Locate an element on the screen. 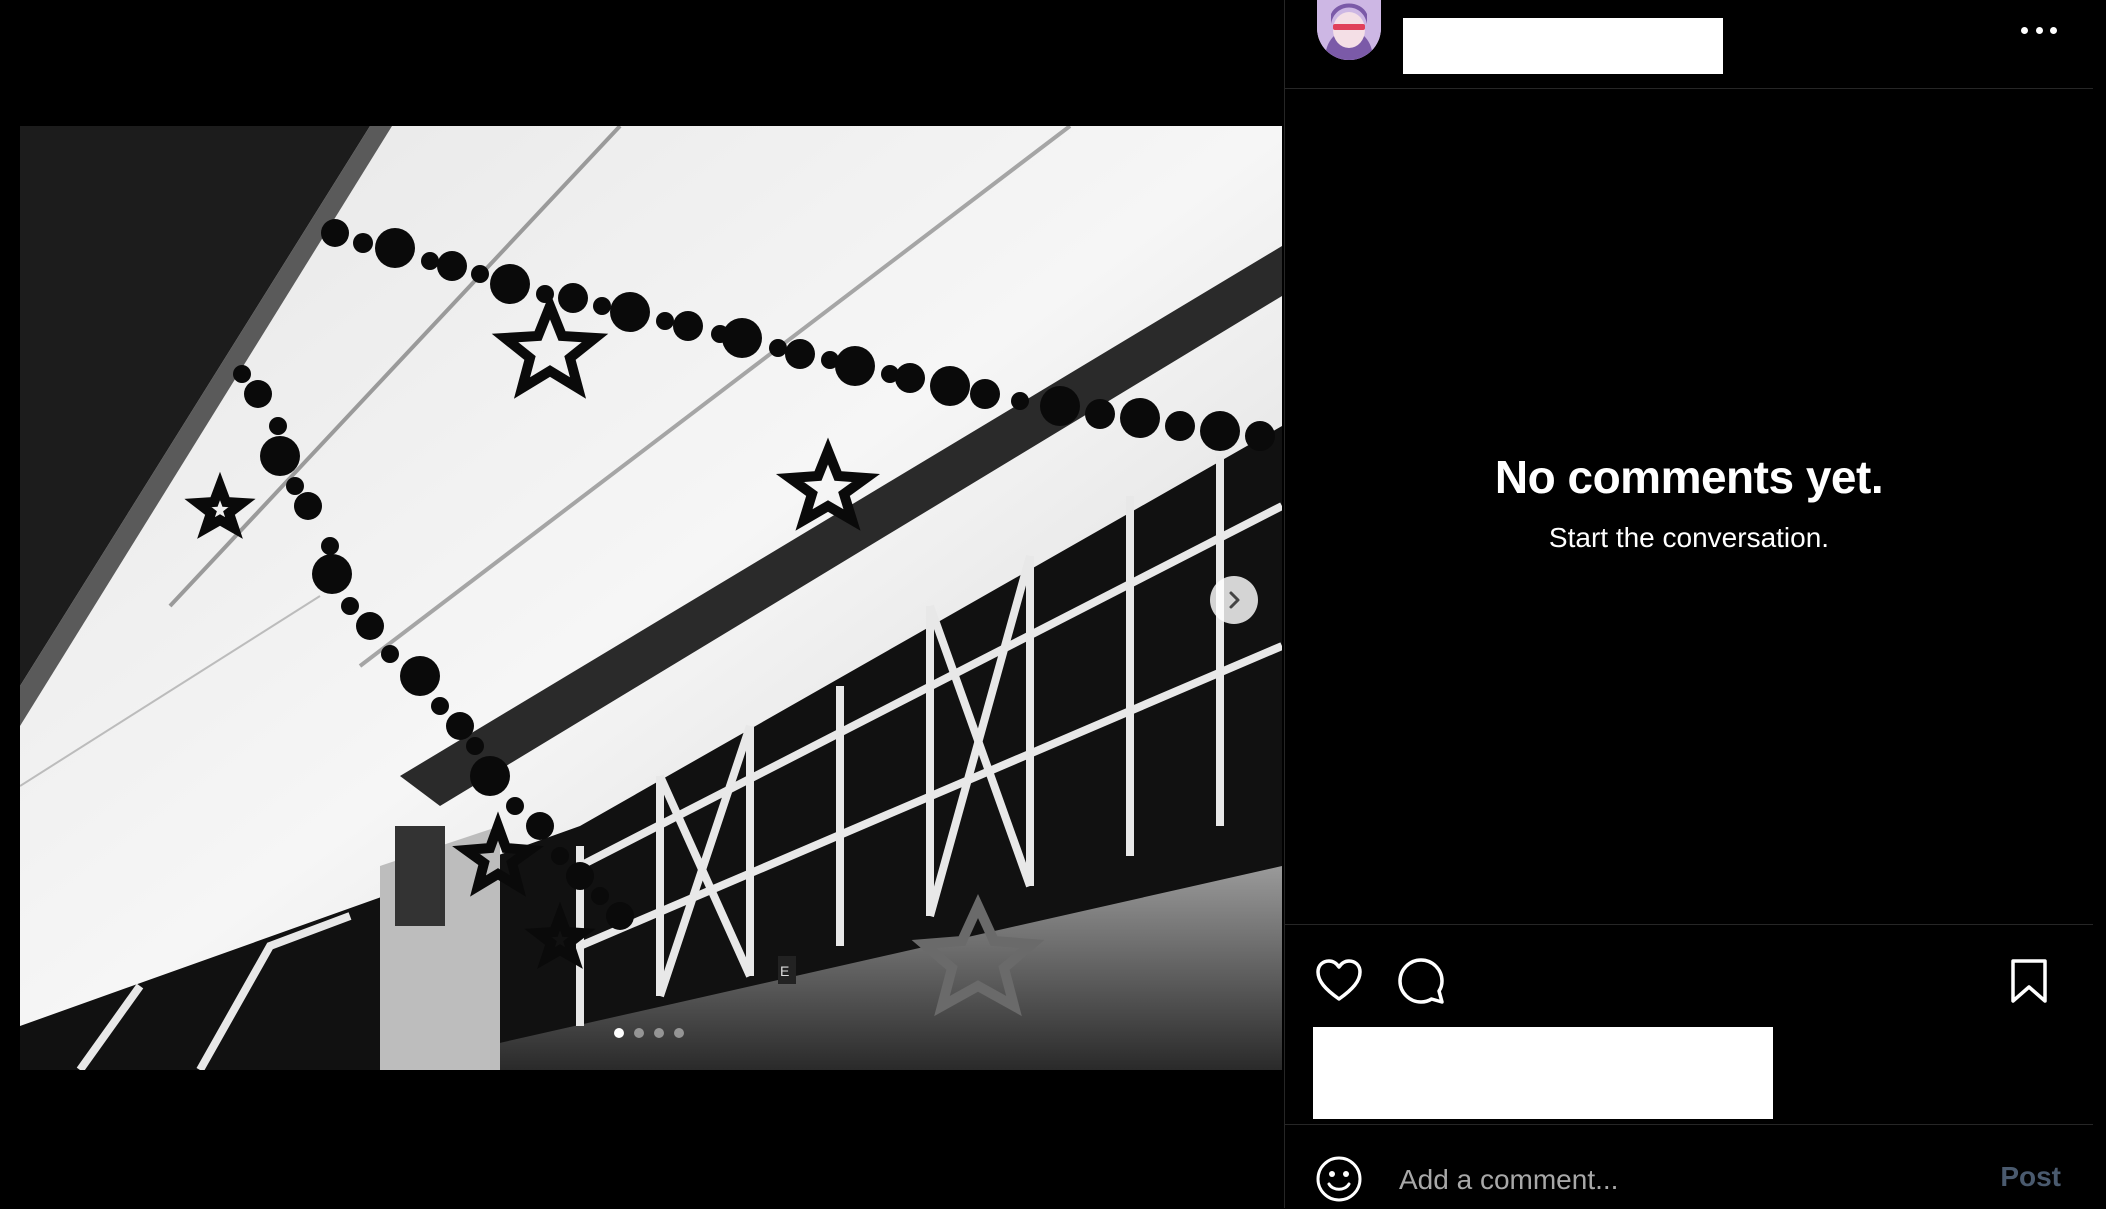  post-header is located at coordinates (1689, 44).